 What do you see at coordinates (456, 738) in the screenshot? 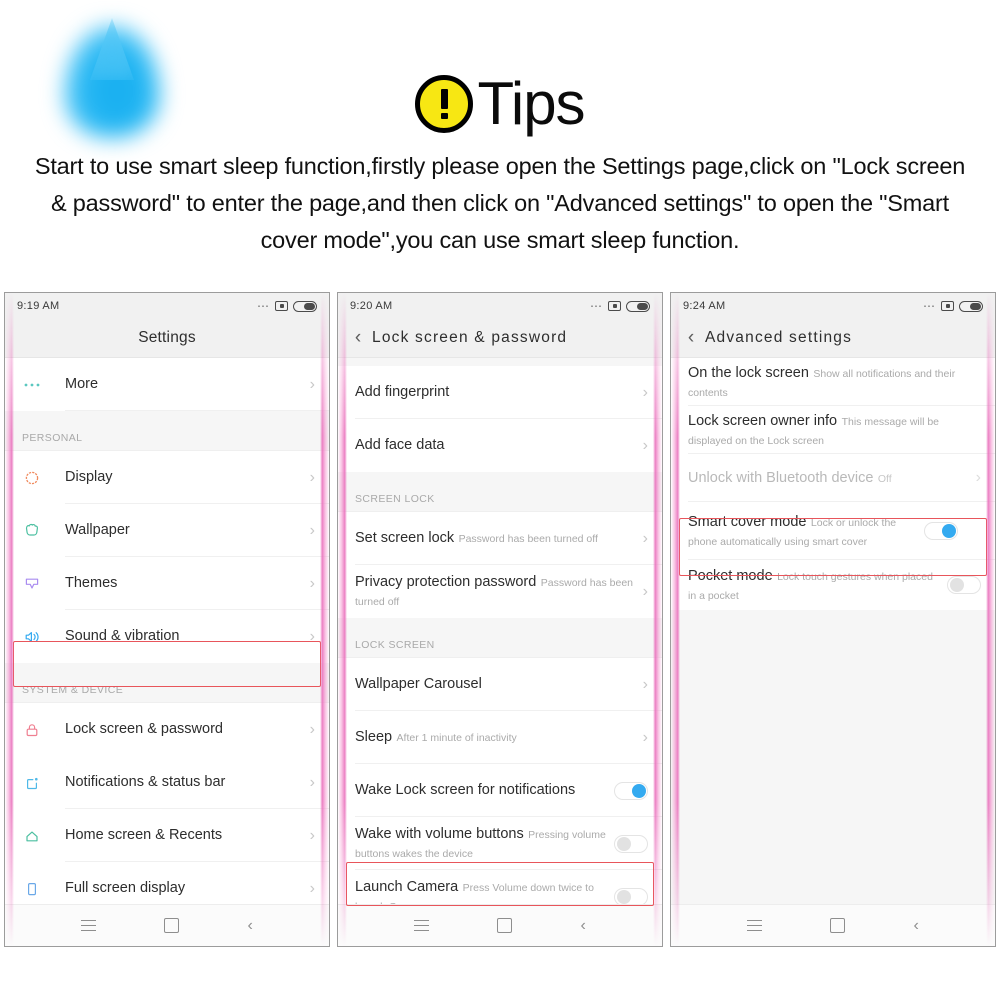
I see `list-item-sublabel: After 1 minute of inactivity` at bounding box center [456, 738].